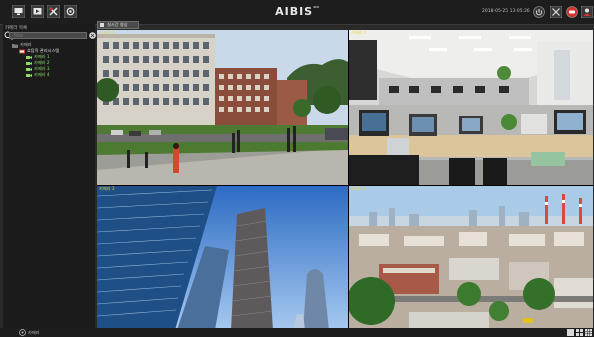 The image size is (594, 337). Describe the element at coordinates (107, 188) in the screenshot. I see `tile-label: 카메라 3` at that location.